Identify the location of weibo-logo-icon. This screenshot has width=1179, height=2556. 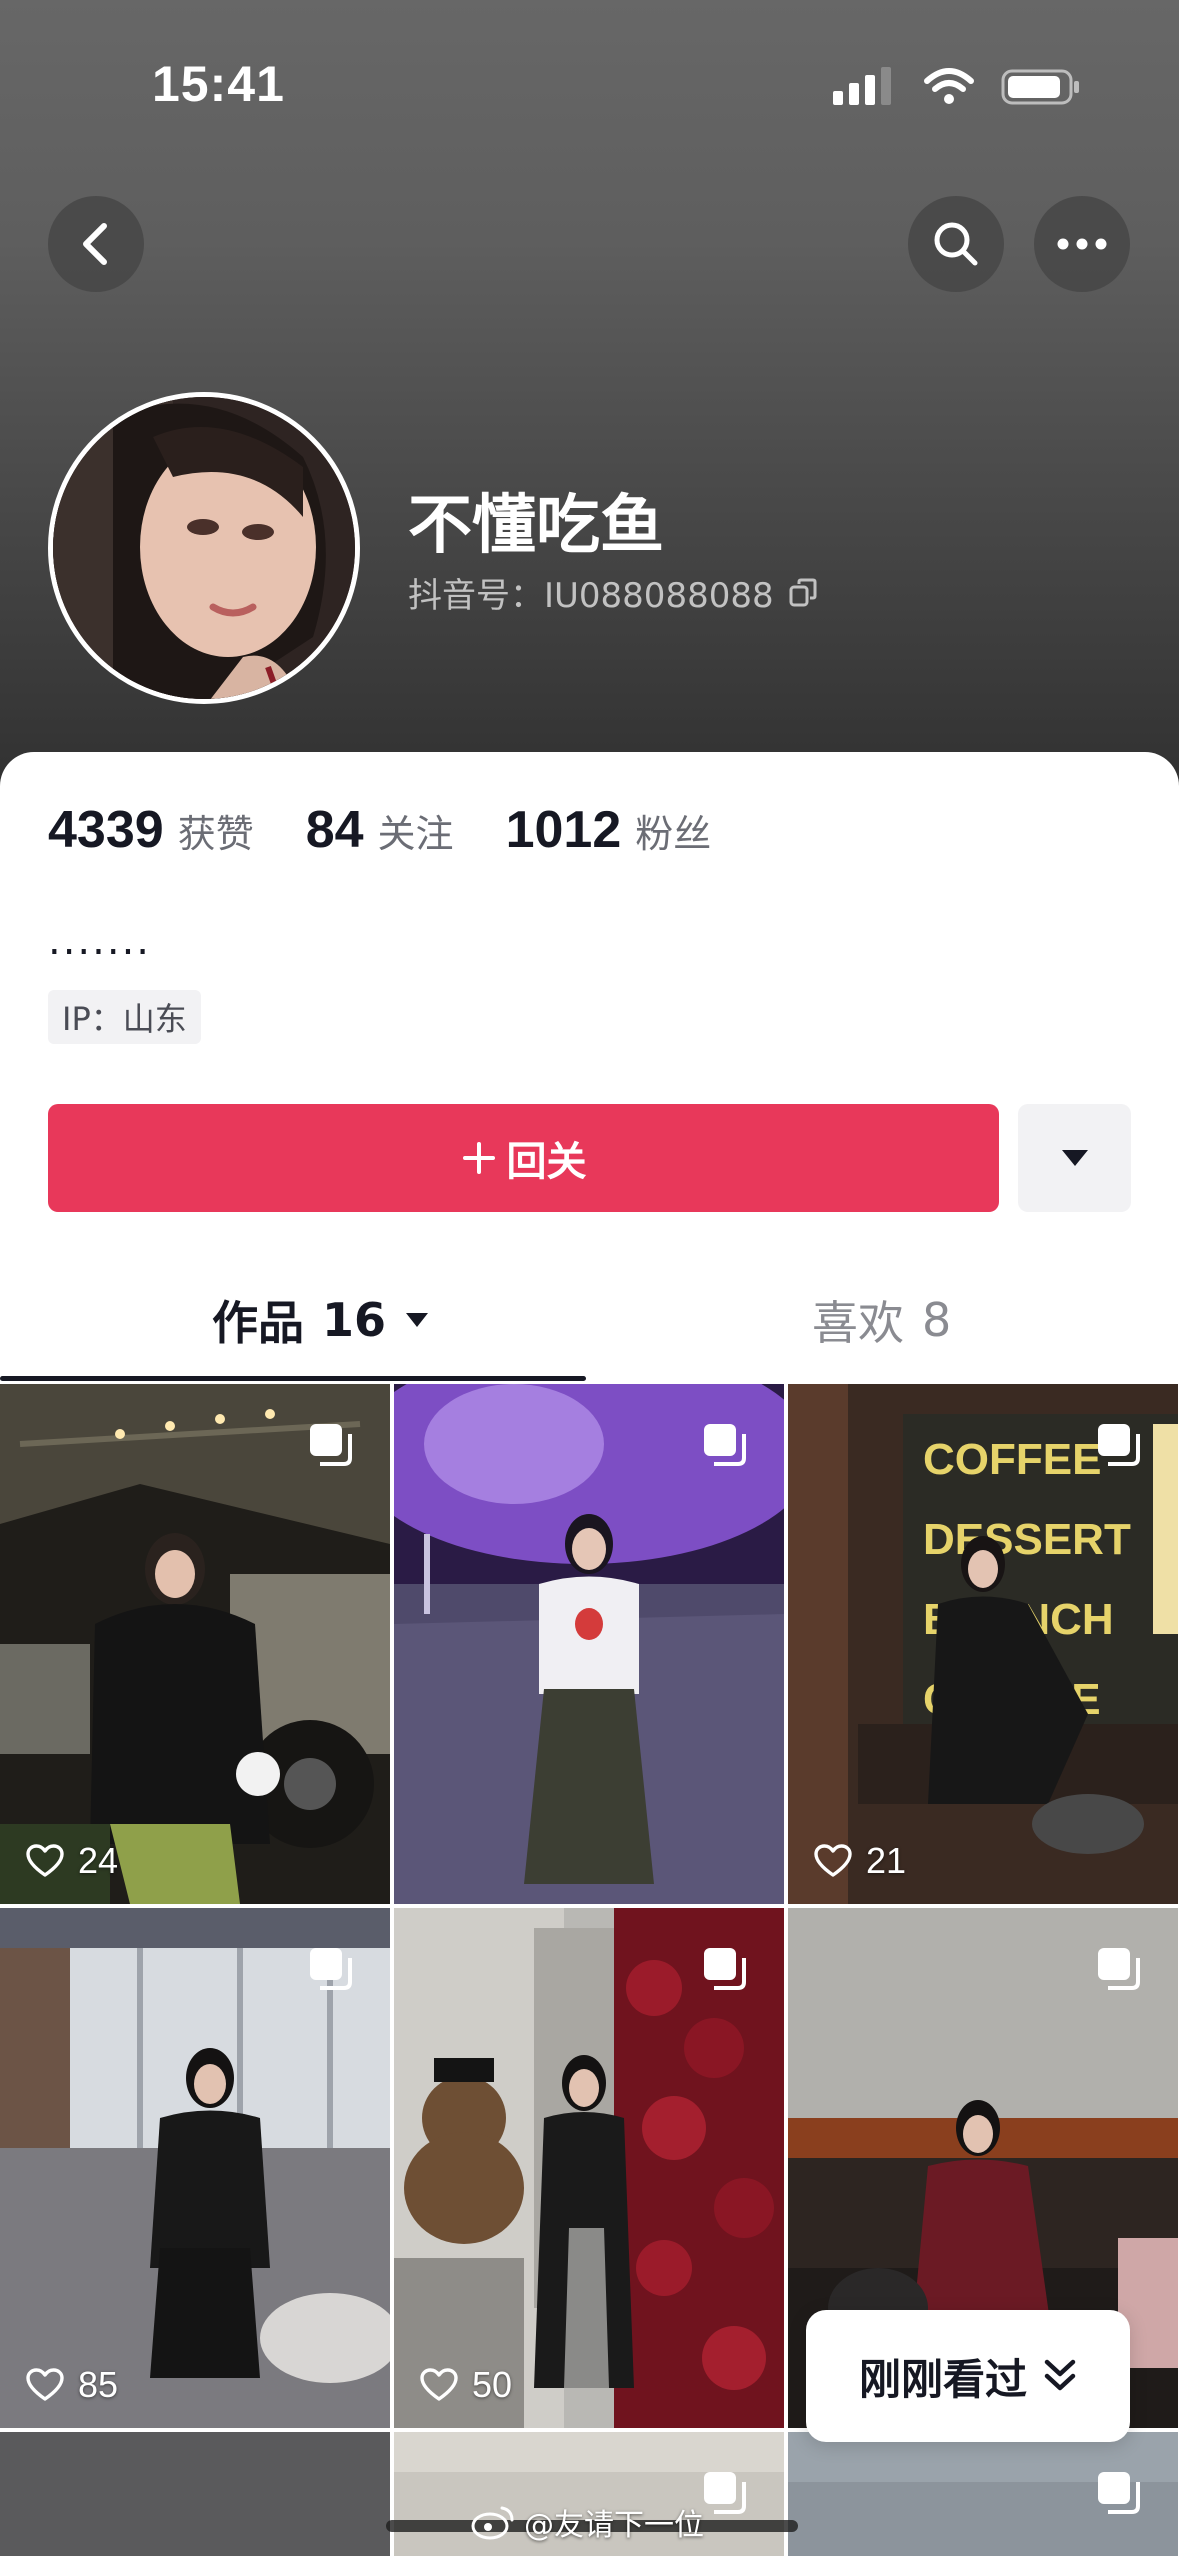
(492, 2523).